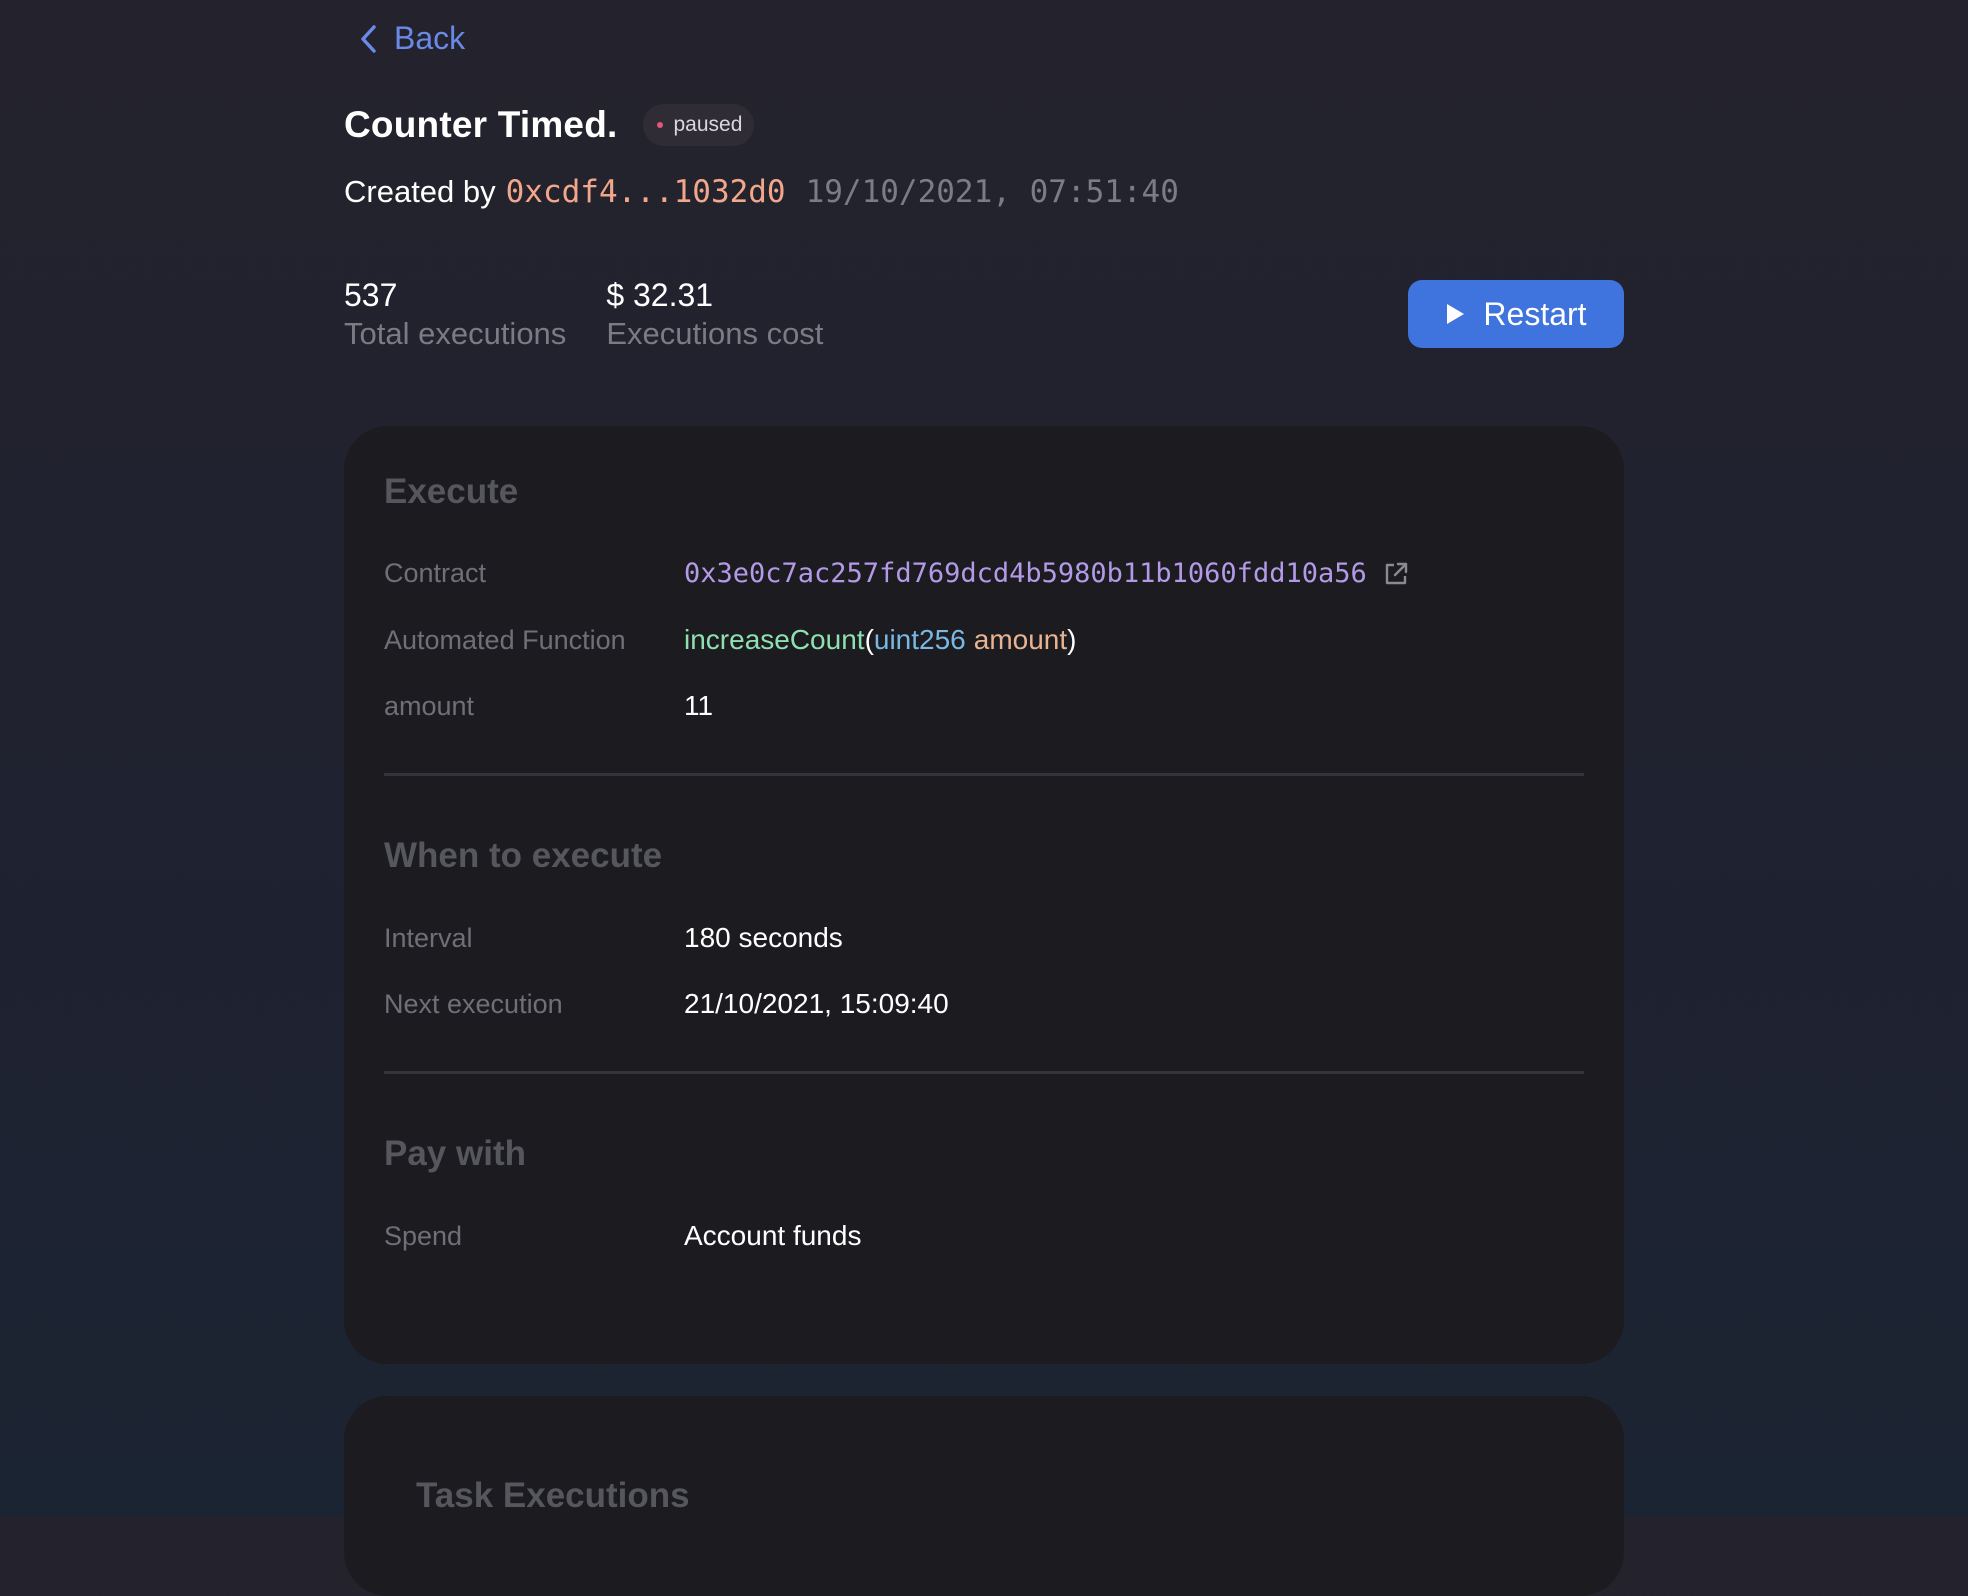  I want to click on restart-button: Restart, so click(1516, 314).